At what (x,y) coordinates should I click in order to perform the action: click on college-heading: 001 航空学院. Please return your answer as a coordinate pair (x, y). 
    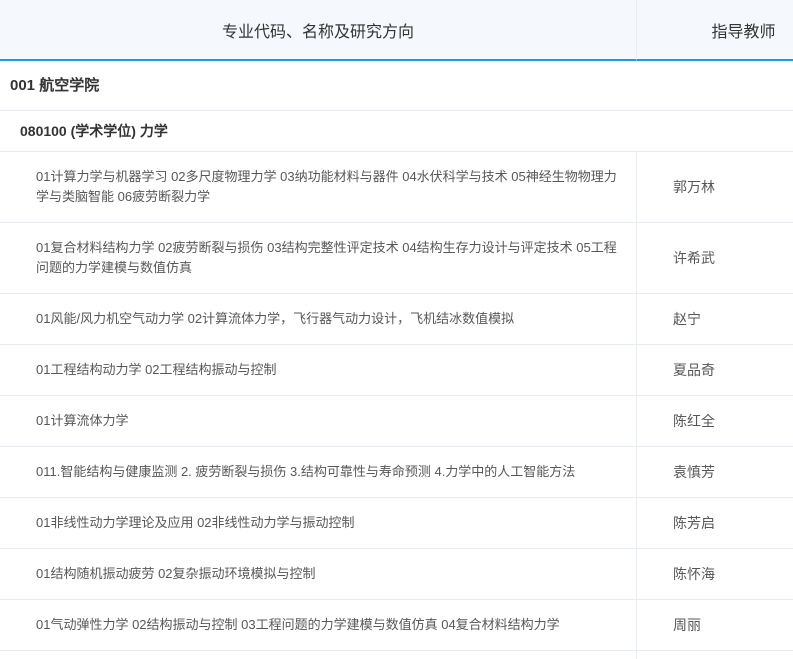
    Looking at the image, I should click on (396, 86).